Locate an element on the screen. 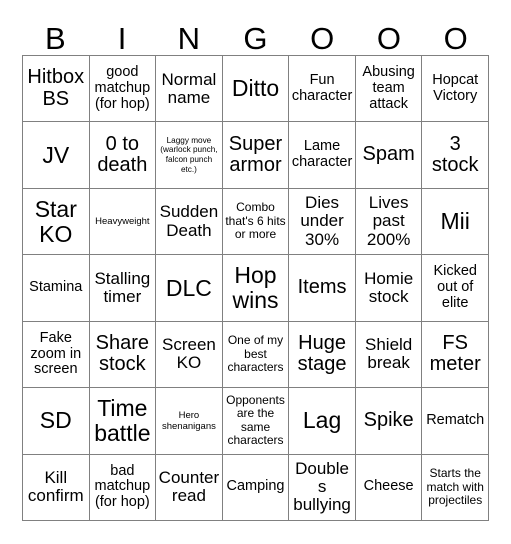 This screenshot has height=544, width=511. bingo-cell-r2-c6: Mii is located at coordinates (455, 222).